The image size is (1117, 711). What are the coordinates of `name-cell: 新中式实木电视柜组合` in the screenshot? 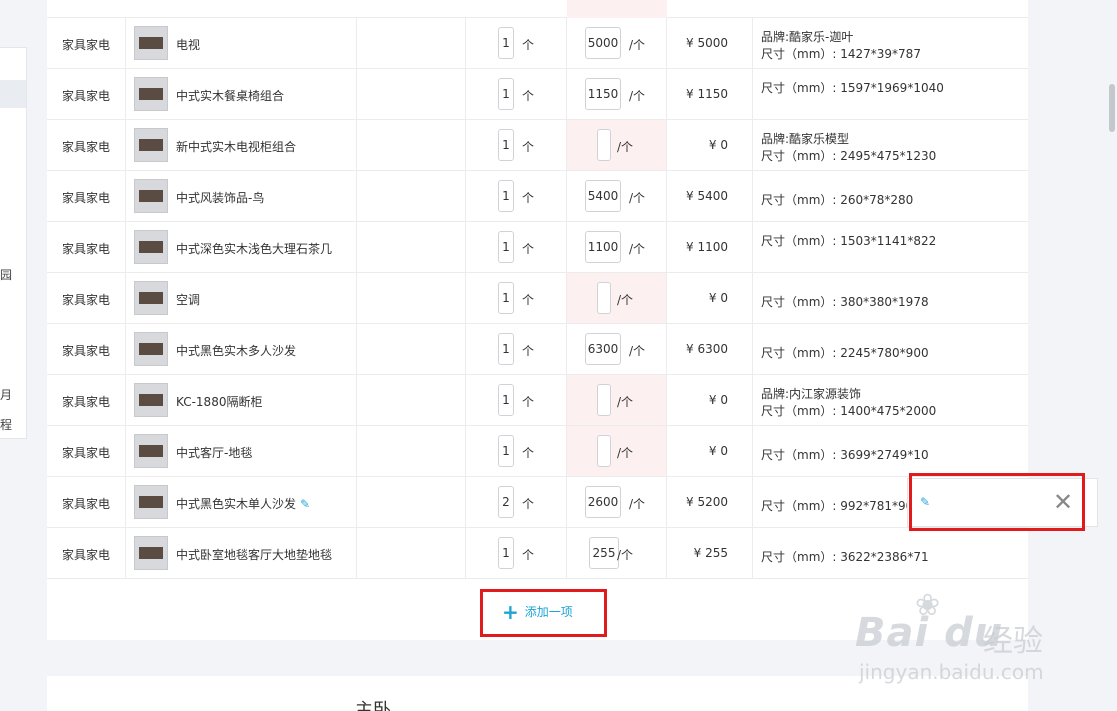 It's located at (241, 145).